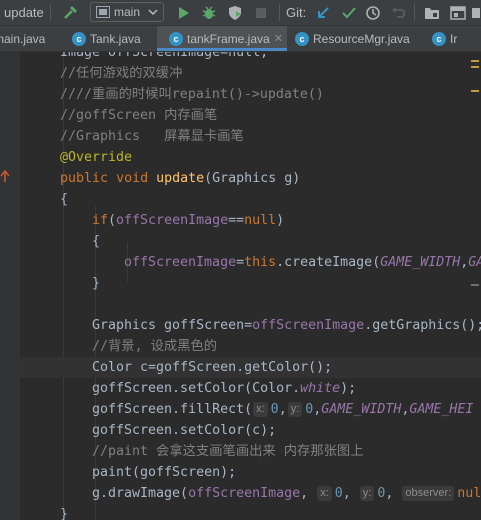 This screenshot has width=481, height=520. Describe the element at coordinates (323, 12) in the screenshot. I see `git-update-icon` at that location.